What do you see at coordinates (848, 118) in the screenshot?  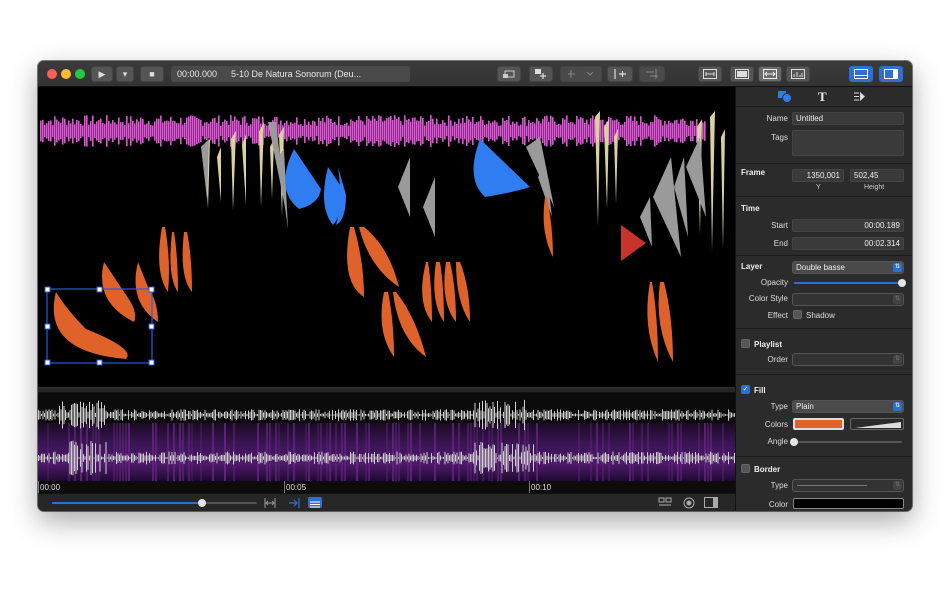 I see `name-field: Untitled` at bounding box center [848, 118].